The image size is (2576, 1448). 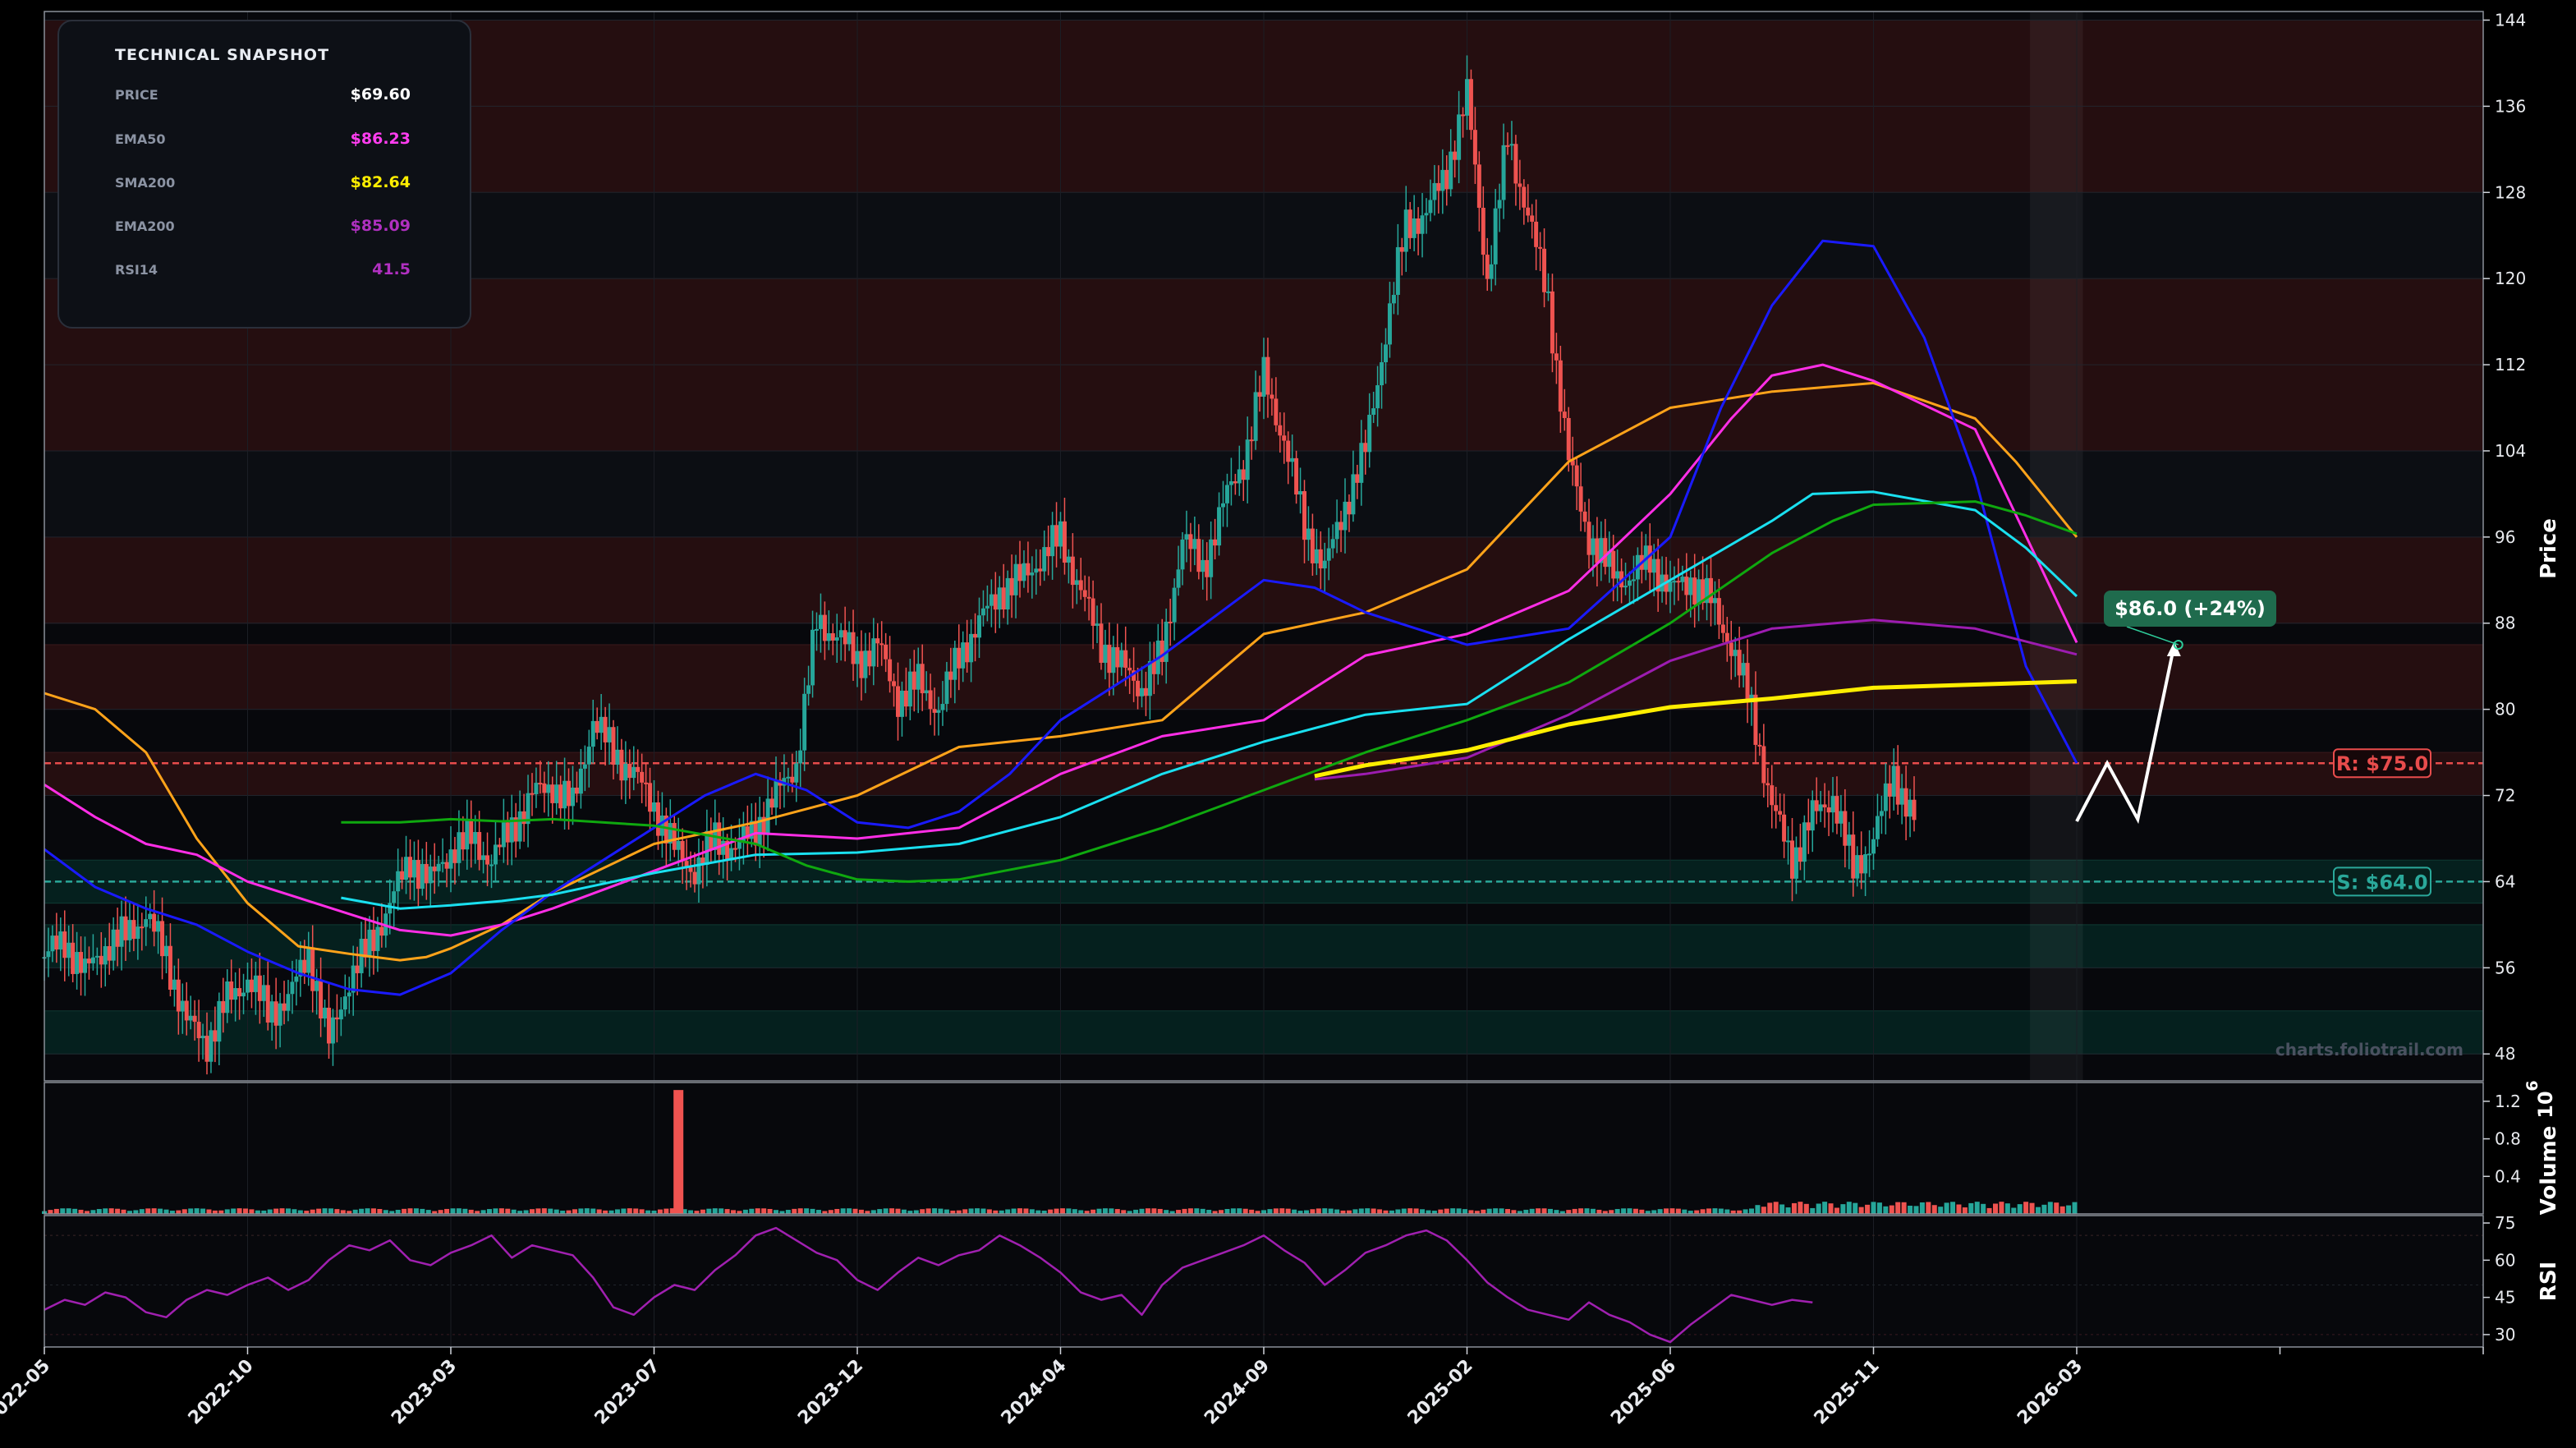 What do you see at coordinates (2510, 278) in the screenshot?
I see `price-tick-label: 120` at bounding box center [2510, 278].